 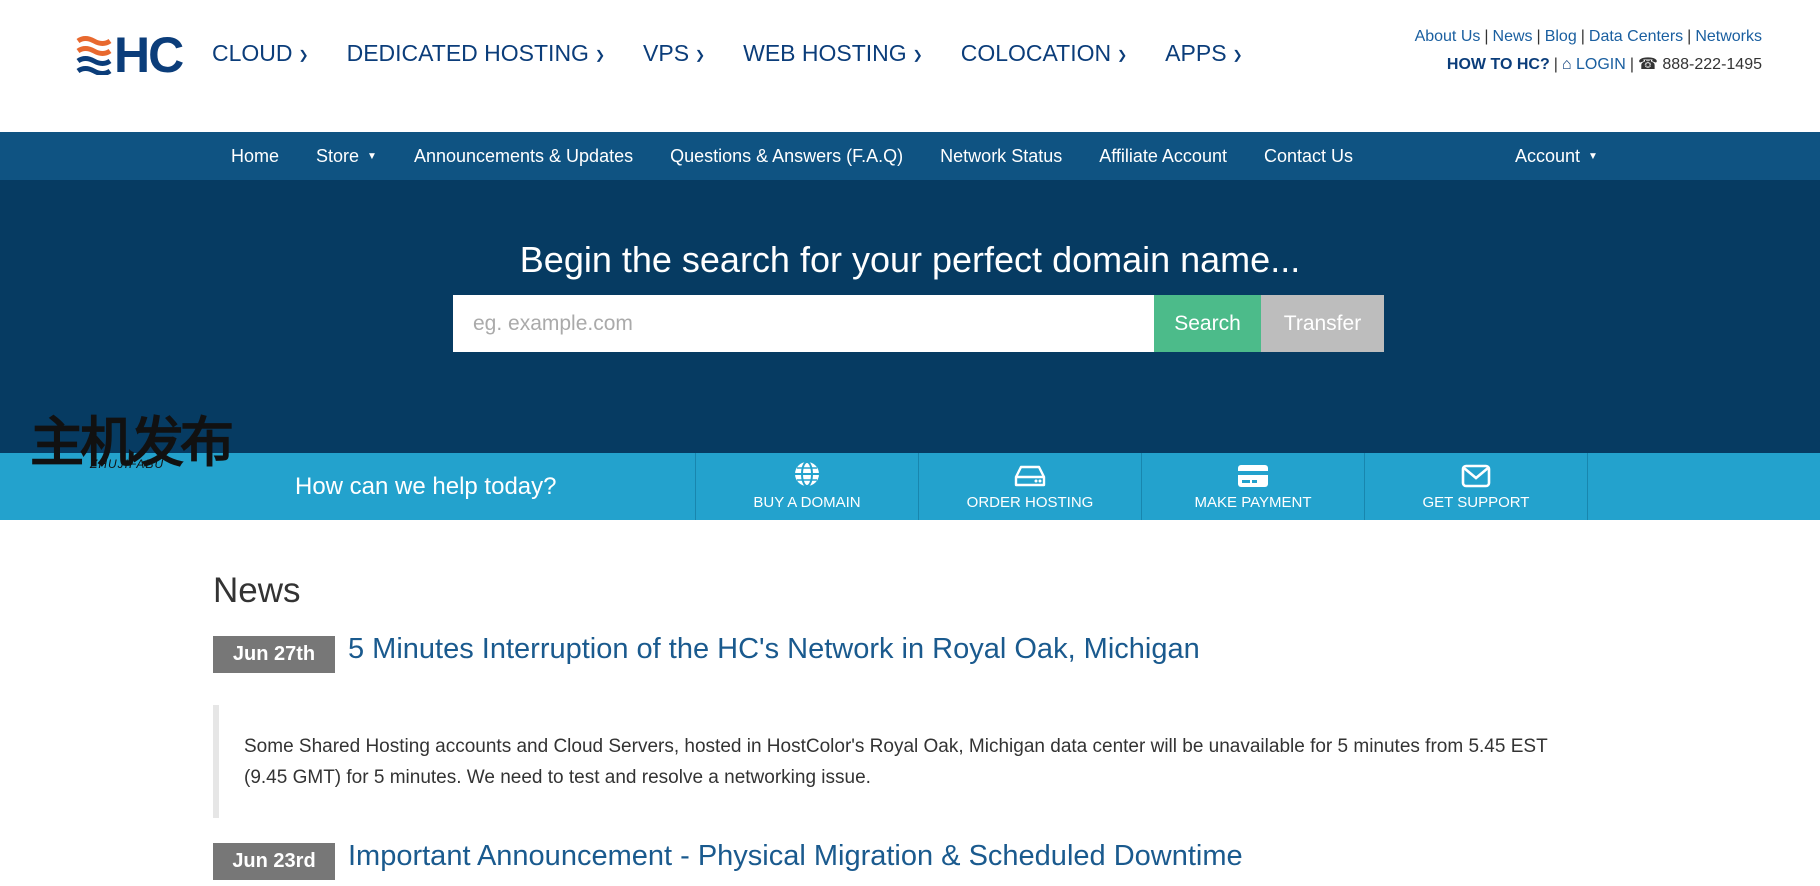 I want to click on tile-buy-domain: BUY A DOMAIN, so click(x=807, y=486).